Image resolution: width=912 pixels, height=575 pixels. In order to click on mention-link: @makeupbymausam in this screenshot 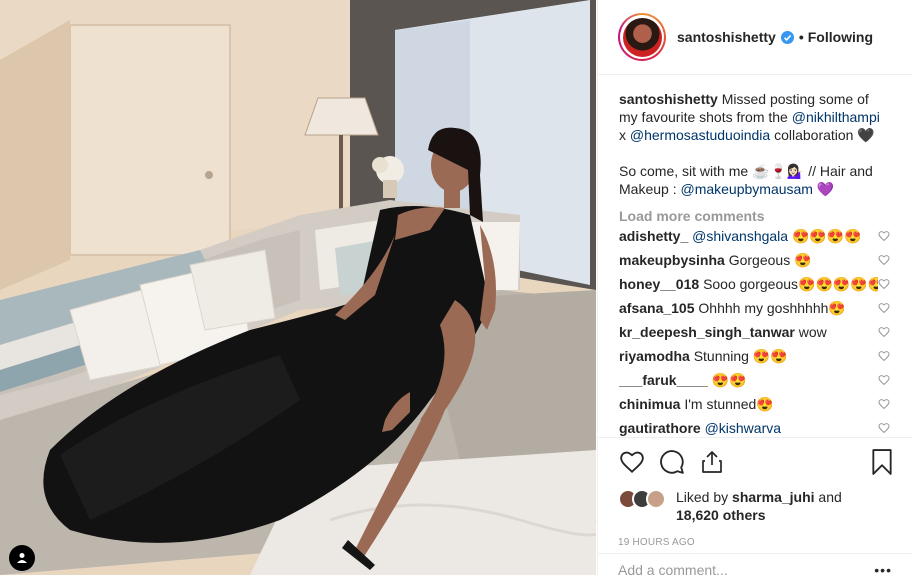, I will do `click(746, 189)`.